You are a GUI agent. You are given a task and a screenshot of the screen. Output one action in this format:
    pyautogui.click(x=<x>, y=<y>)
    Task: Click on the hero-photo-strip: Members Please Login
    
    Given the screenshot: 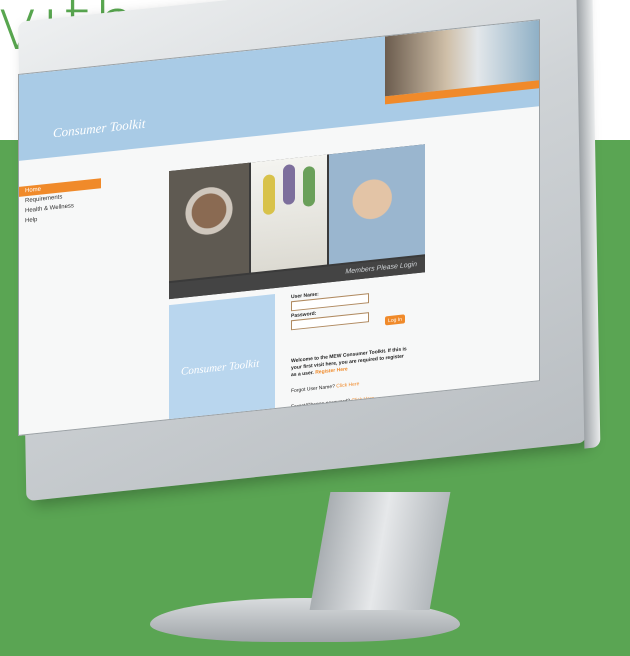 What is the action you would take?
    pyautogui.click(x=297, y=222)
    